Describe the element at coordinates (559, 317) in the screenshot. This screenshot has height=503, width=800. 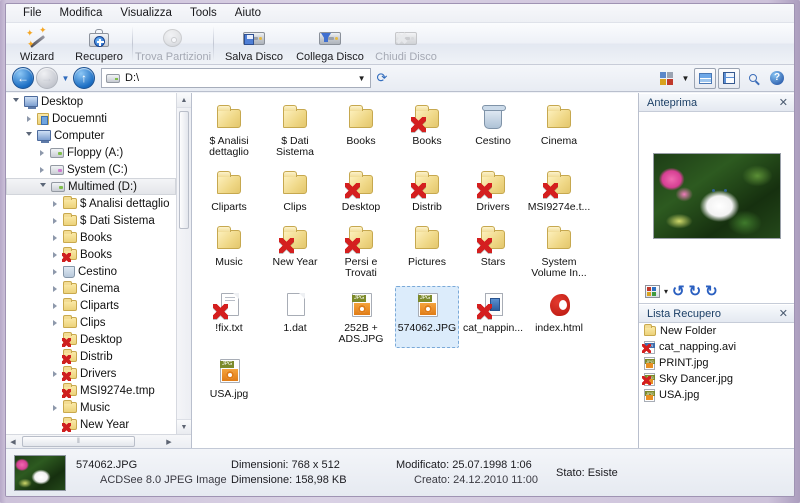
I see `file-item: index.html` at that location.